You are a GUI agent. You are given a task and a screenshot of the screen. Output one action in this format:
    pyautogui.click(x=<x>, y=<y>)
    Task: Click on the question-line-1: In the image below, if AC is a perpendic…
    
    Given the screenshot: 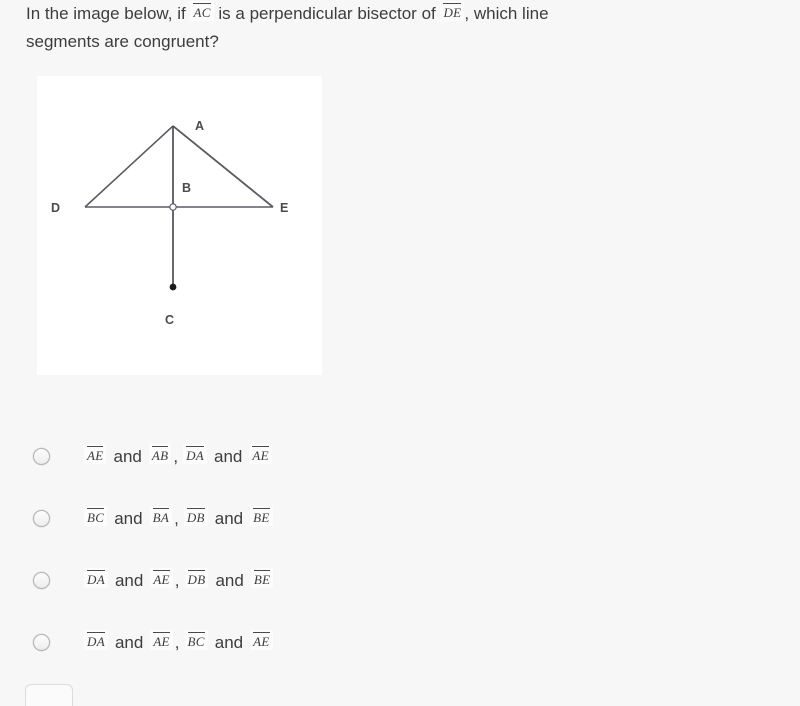 What is the action you would take?
    pyautogui.click(x=400, y=14)
    